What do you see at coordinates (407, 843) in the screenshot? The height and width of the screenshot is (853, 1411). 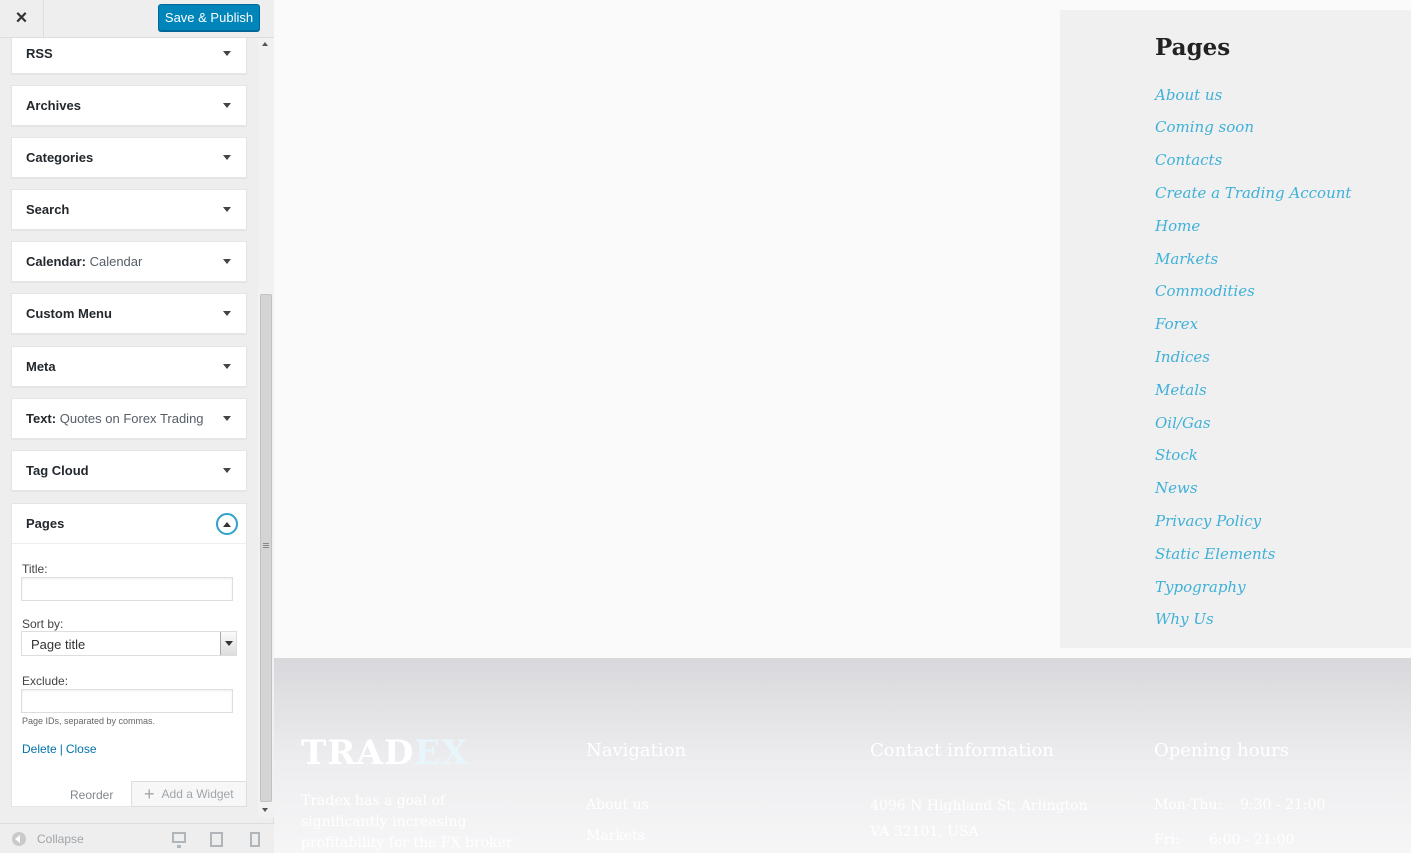 I see `footer-about-line: profitability for the FX broker` at bounding box center [407, 843].